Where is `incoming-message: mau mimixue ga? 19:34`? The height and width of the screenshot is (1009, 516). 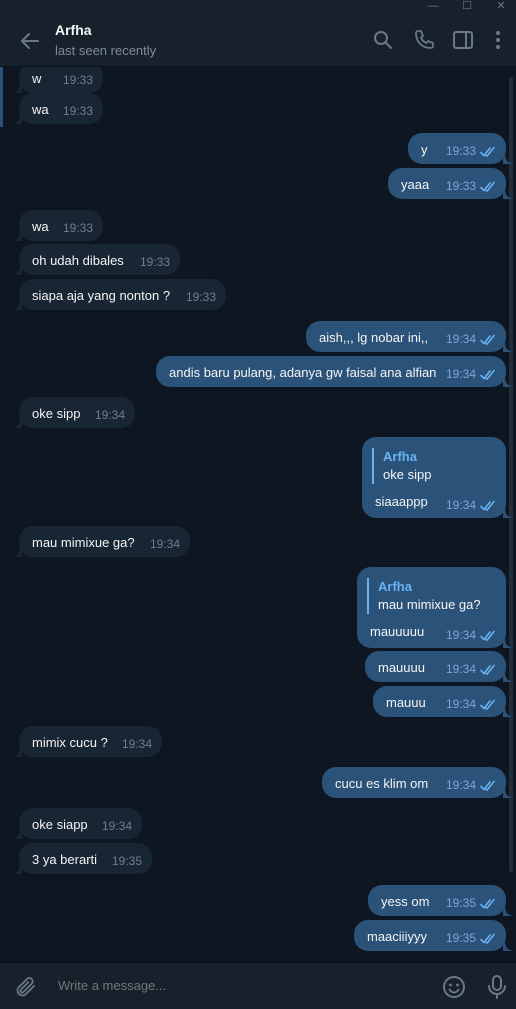 incoming-message: mau mimixue ga? 19:34 is located at coordinates (101, 541).